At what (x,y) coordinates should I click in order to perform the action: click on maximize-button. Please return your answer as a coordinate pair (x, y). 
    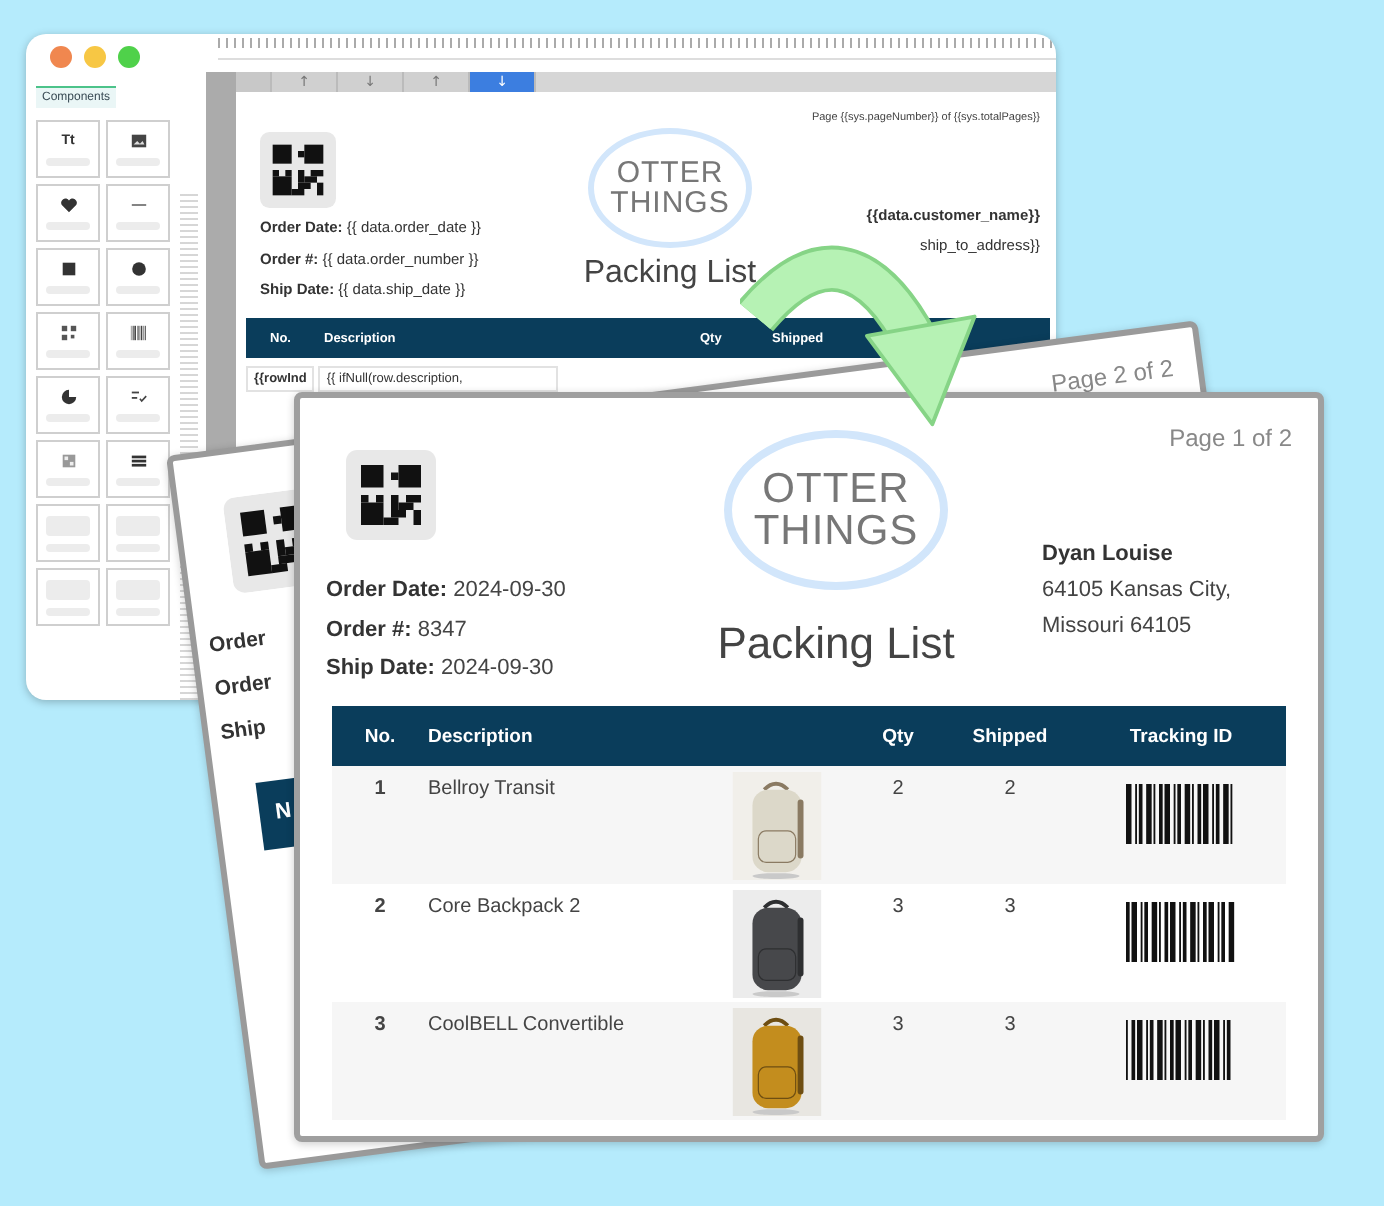
    Looking at the image, I should click on (129, 57).